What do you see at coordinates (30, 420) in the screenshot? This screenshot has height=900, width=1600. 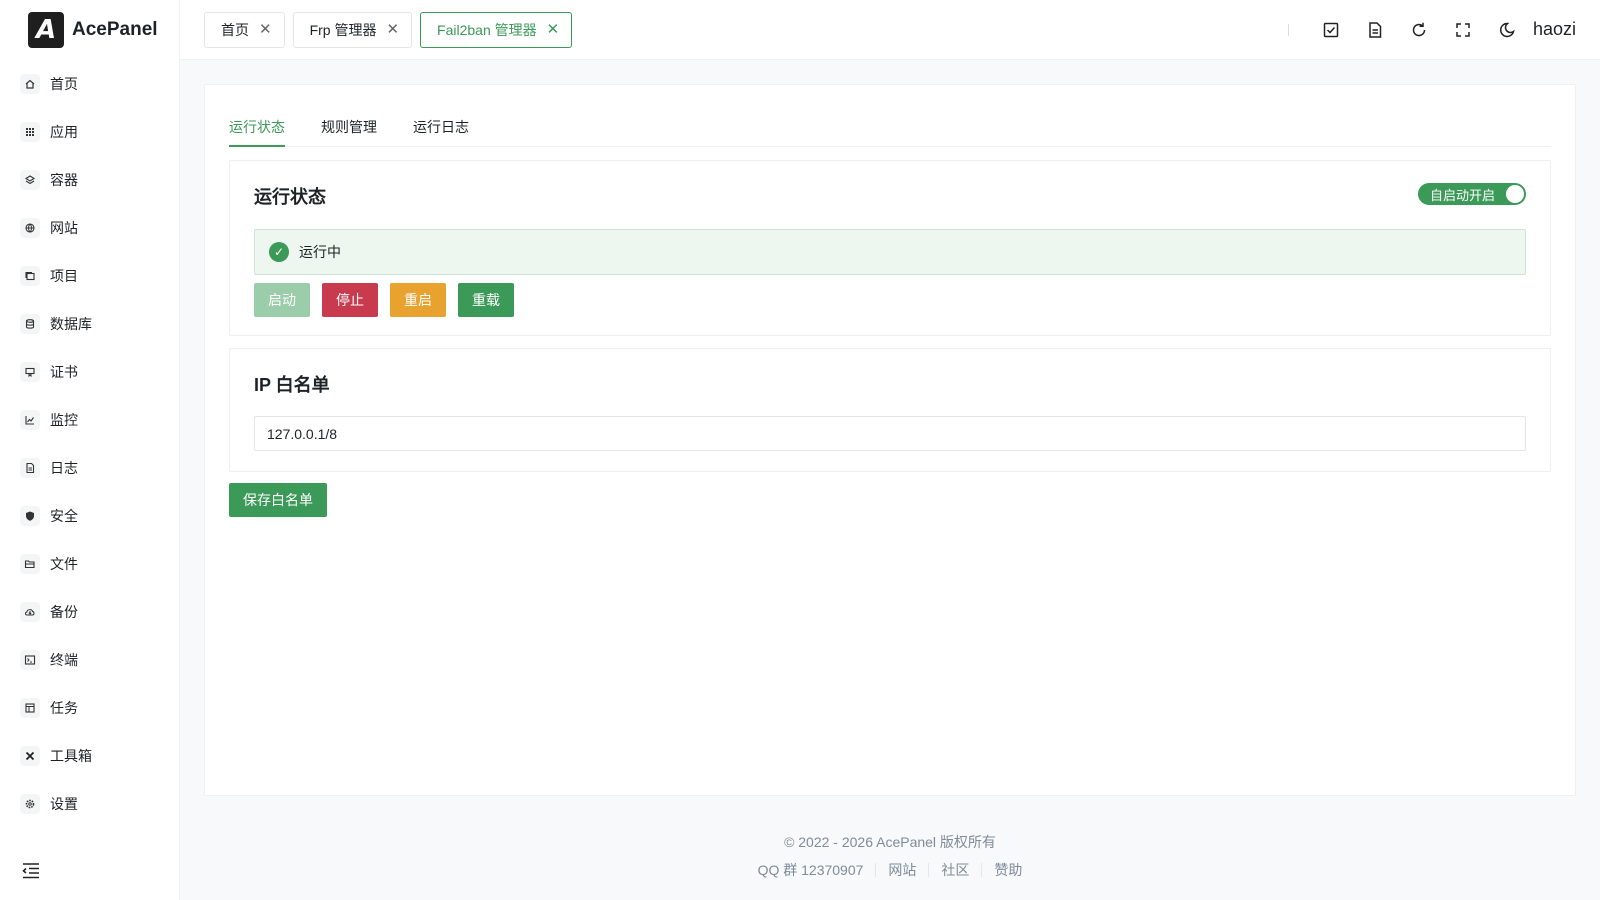 I see `chart-icon` at bounding box center [30, 420].